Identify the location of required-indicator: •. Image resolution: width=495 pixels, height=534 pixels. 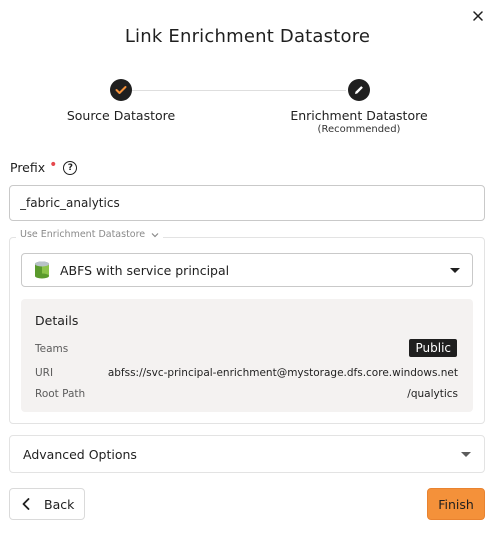
(53, 164).